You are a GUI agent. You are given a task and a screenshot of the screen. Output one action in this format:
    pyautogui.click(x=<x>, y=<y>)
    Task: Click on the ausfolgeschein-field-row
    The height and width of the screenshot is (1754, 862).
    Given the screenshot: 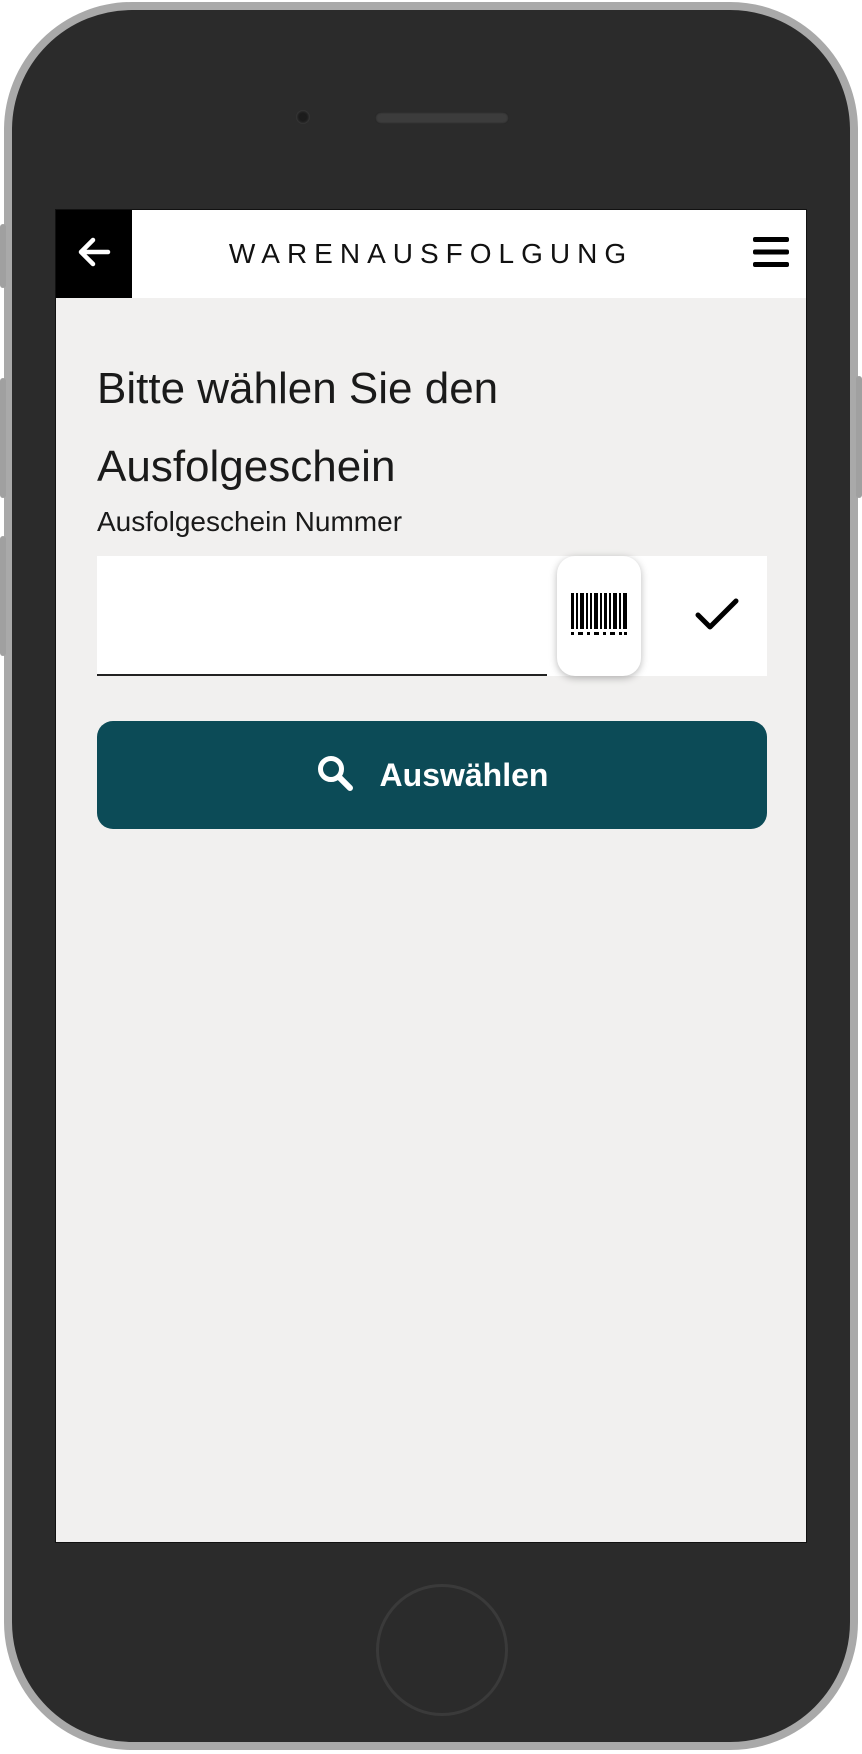 What is the action you would take?
    pyautogui.click(x=432, y=616)
    